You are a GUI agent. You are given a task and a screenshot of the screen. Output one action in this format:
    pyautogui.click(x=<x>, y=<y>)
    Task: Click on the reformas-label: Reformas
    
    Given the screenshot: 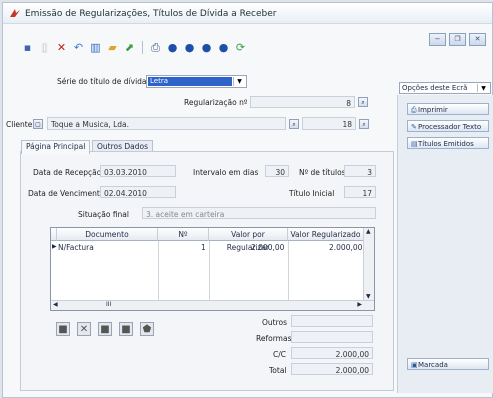 What is the action you would take?
    pyautogui.click(x=274, y=338)
    